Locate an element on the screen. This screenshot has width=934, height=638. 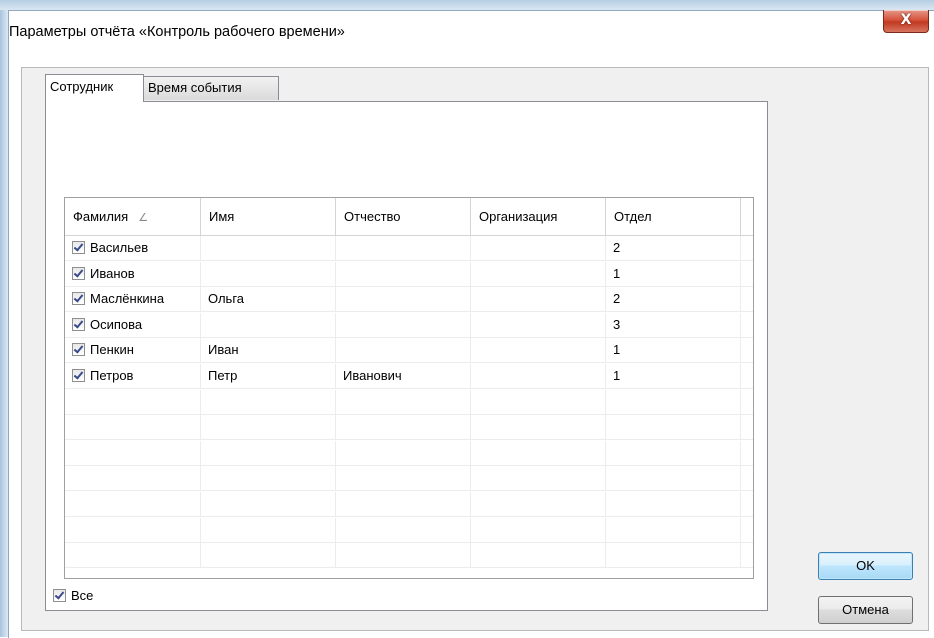
close-button: X is located at coordinates (906, 21).